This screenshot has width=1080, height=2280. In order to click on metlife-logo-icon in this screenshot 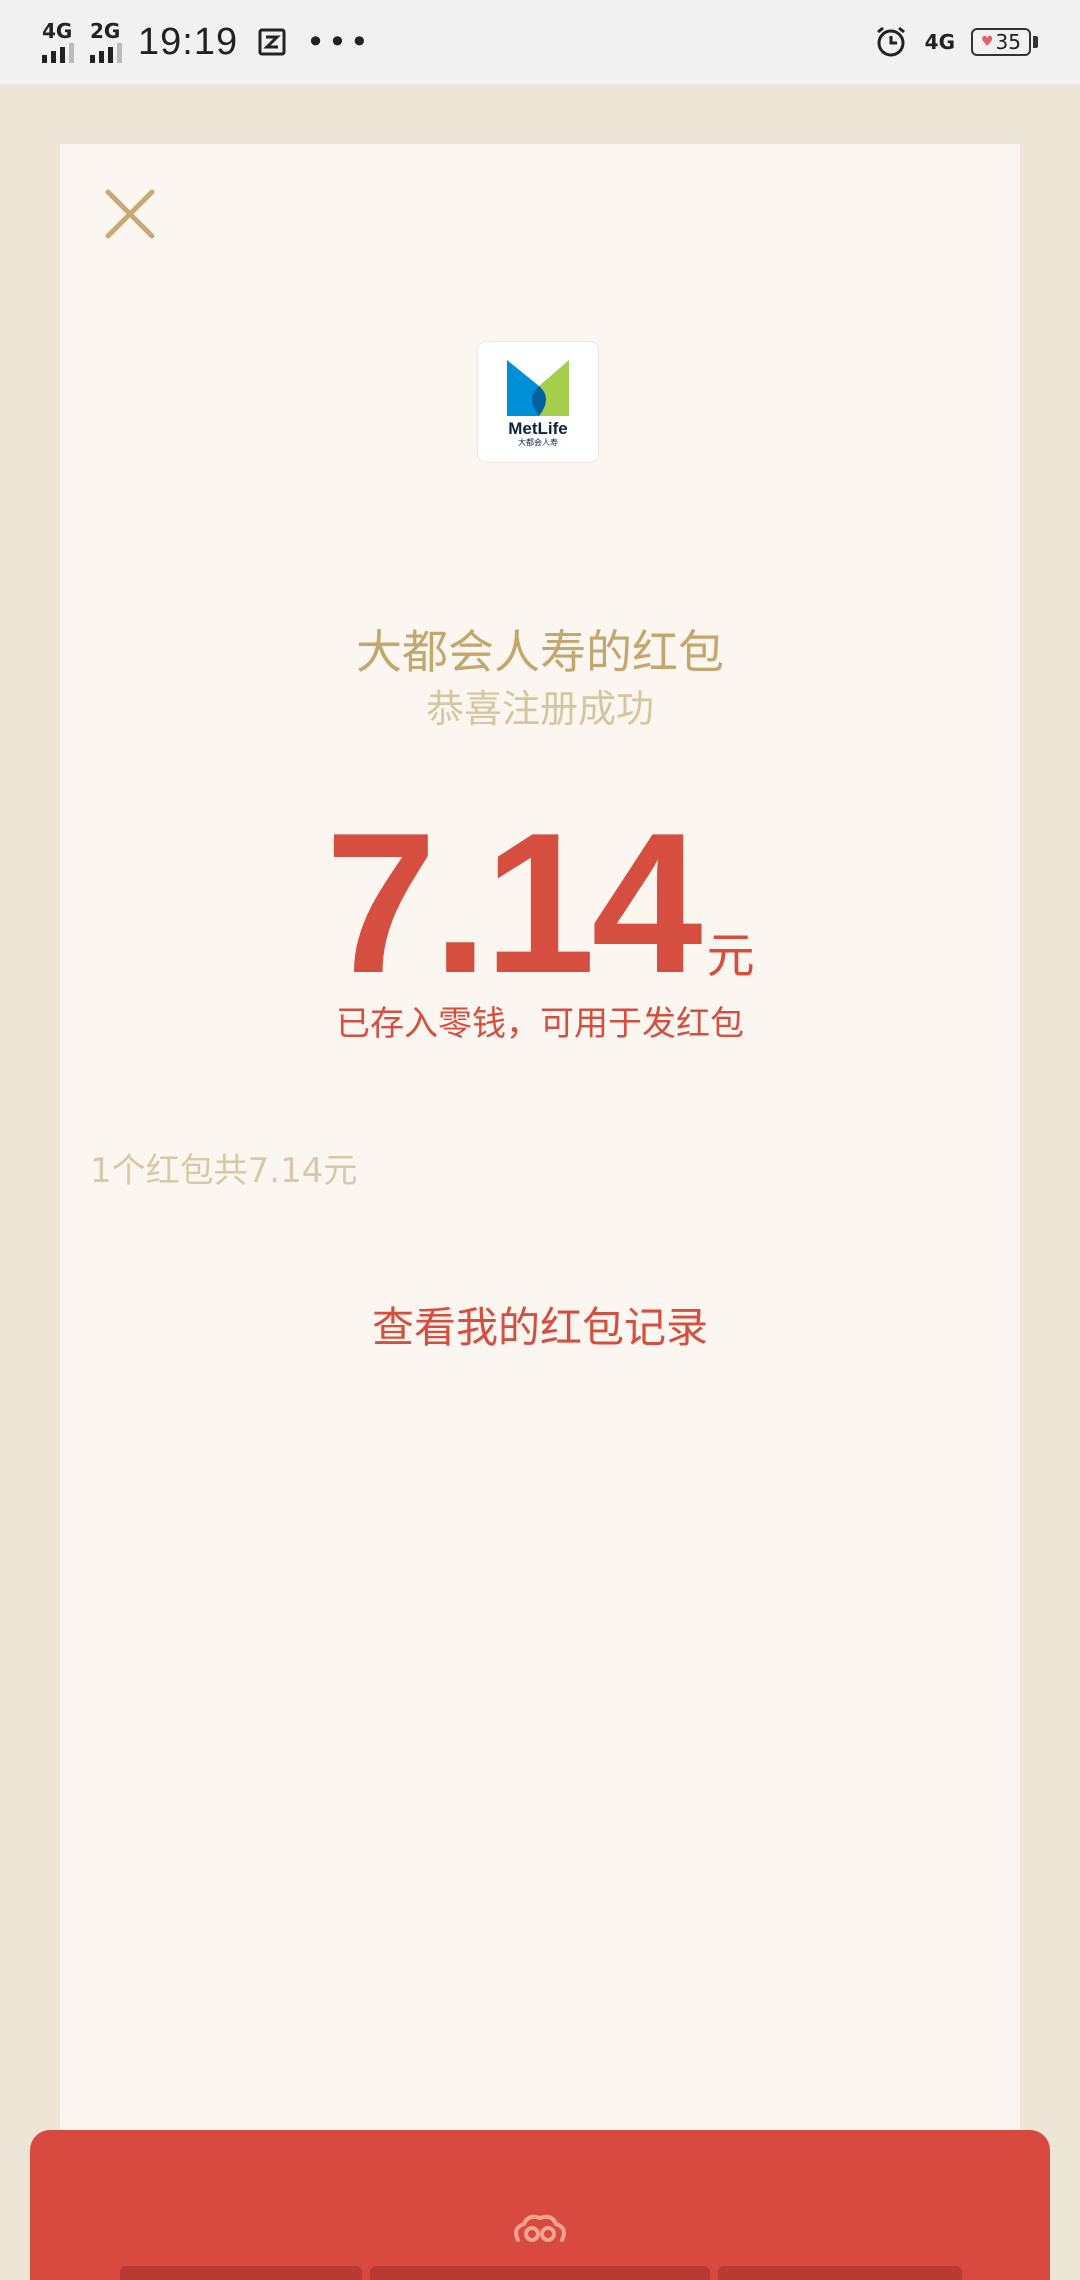, I will do `click(538, 387)`.